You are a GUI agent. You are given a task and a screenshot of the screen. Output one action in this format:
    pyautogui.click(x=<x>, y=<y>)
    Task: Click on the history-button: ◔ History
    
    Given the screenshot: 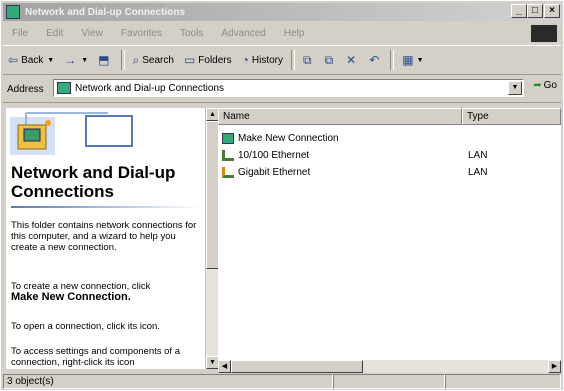 What is the action you would take?
    pyautogui.click(x=262, y=60)
    